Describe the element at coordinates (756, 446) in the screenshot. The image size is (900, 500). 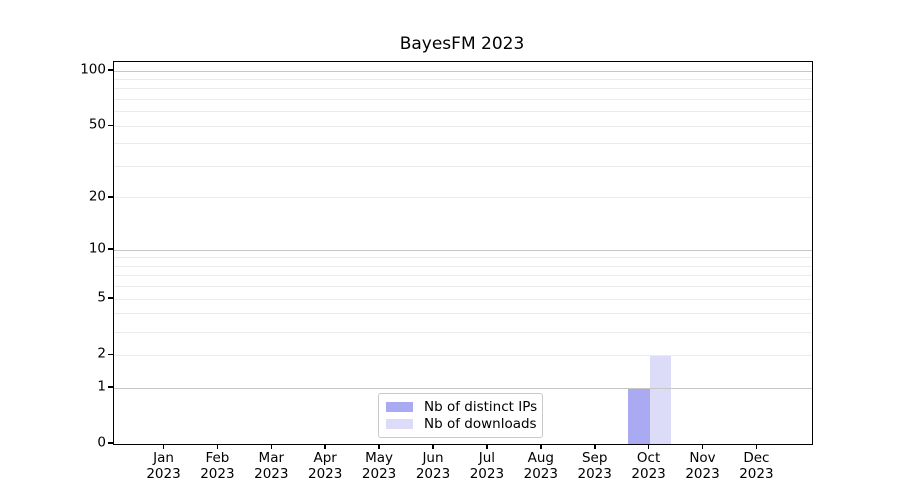
I see `x-tick-mark-dec` at that location.